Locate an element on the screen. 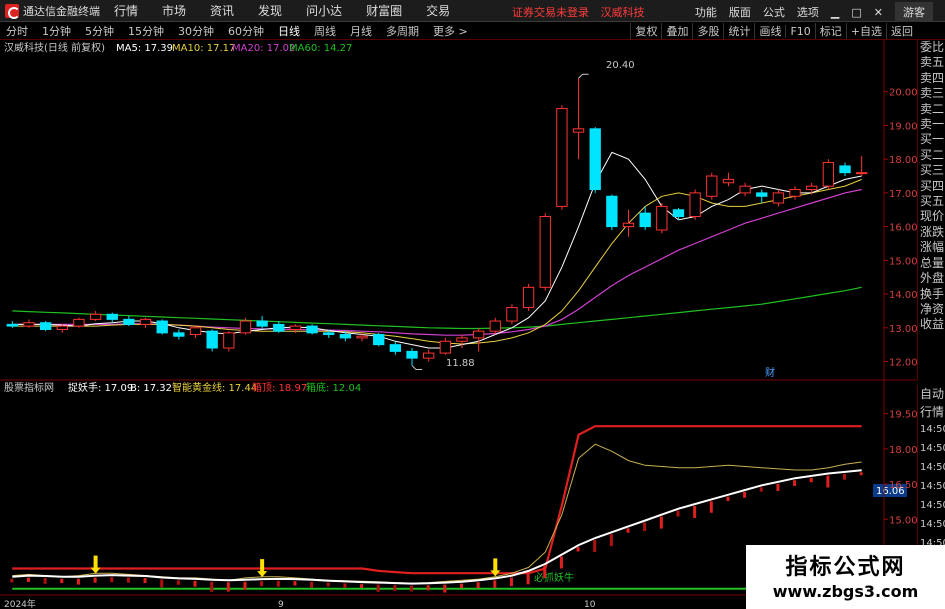  menu-function: 功能 is located at coordinates (706, 12).